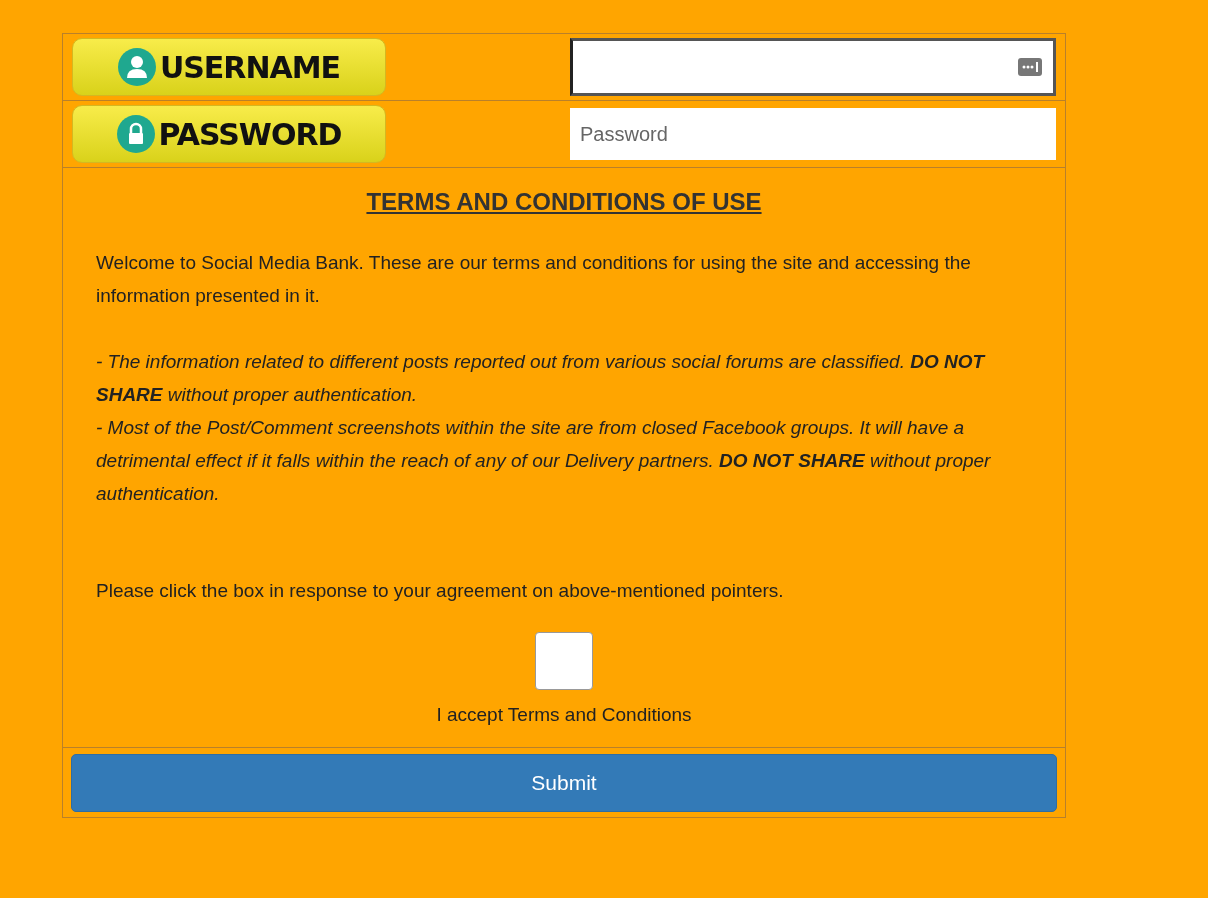 The width and height of the screenshot is (1208, 898). Describe the element at coordinates (250, 134) in the screenshot. I see `label-text: PASSWORD` at that location.